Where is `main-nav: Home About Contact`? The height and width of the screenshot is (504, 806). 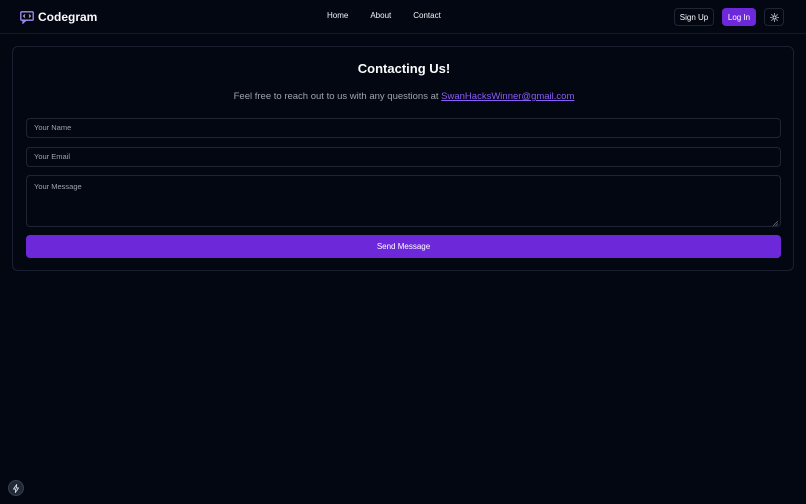 main-nav: Home About Contact is located at coordinates (379, 15).